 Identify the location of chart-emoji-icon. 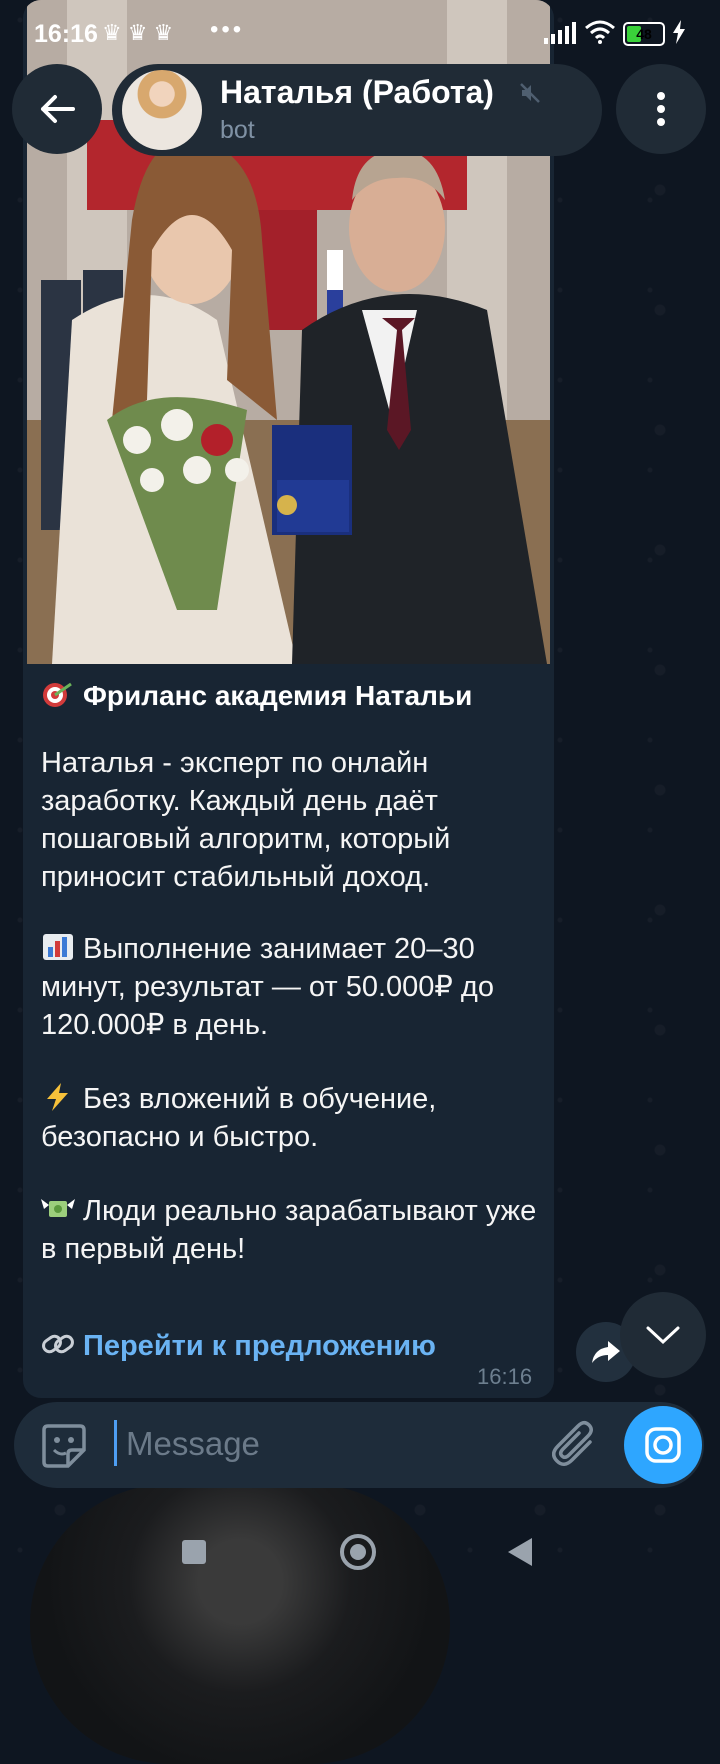
(58, 947).